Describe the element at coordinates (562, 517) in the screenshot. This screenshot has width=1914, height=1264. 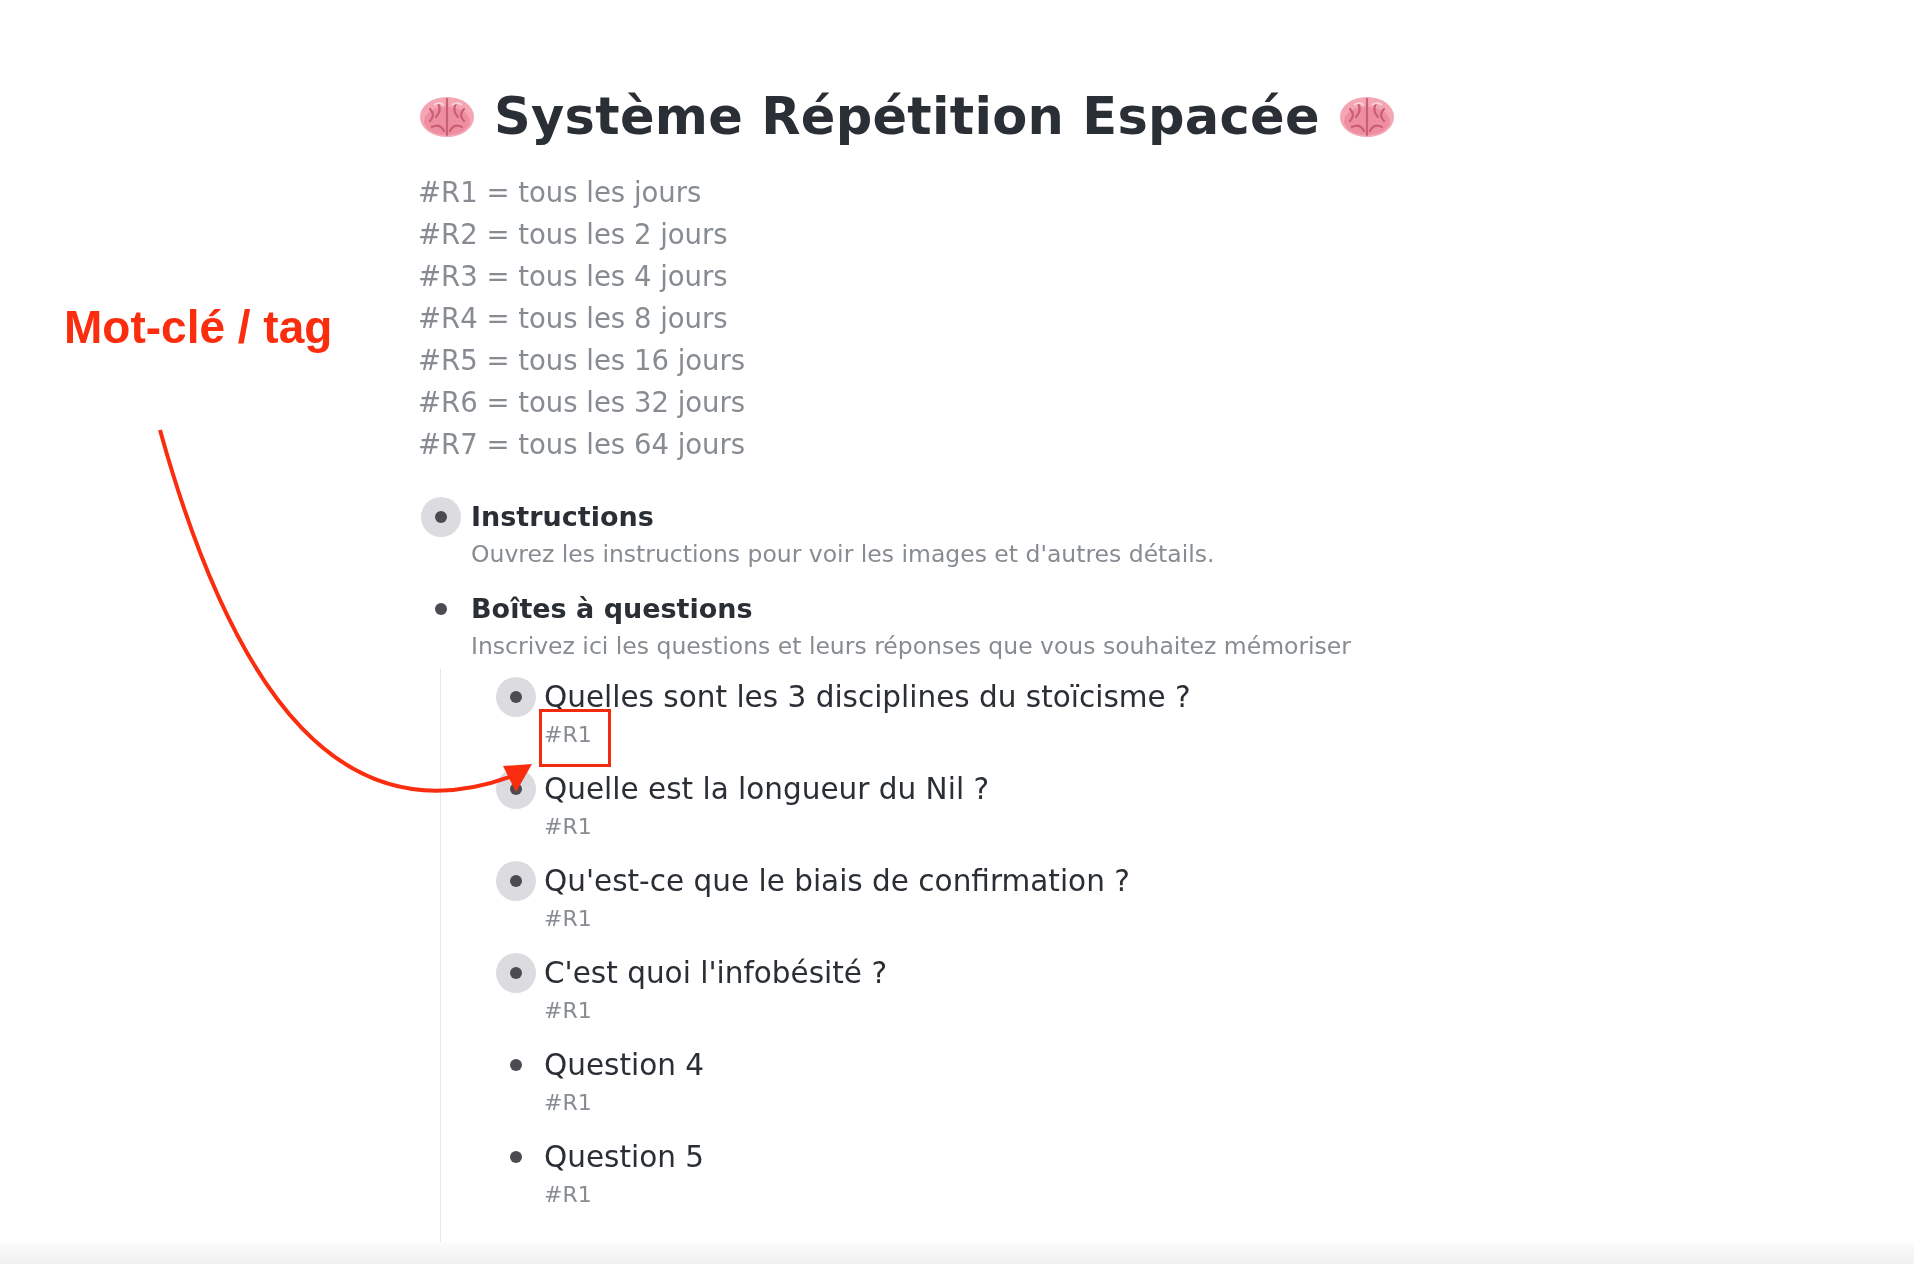
I see `item-title: Instructions` at that location.